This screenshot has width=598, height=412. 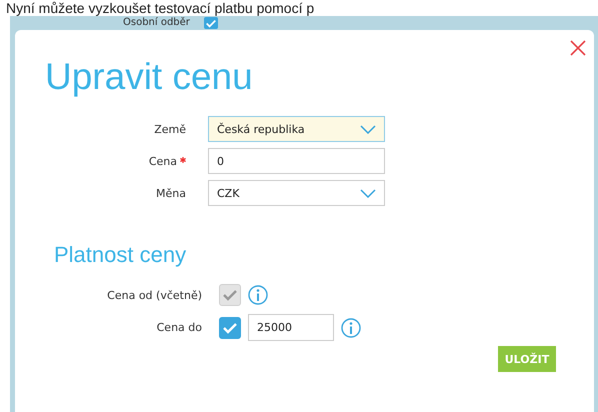 What do you see at coordinates (171, 193) in the screenshot?
I see `field-label: Měna` at bounding box center [171, 193].